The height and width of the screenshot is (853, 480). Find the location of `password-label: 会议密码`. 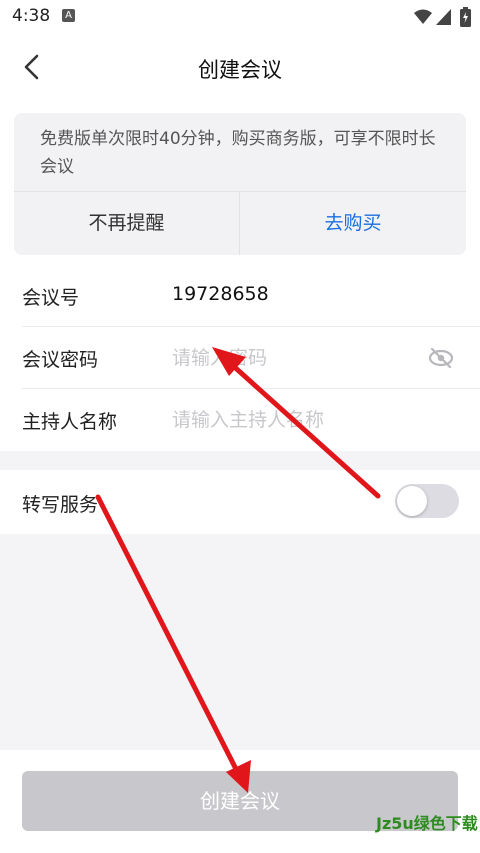

password-label: 会议密码 is located at coordinates (60, 360).